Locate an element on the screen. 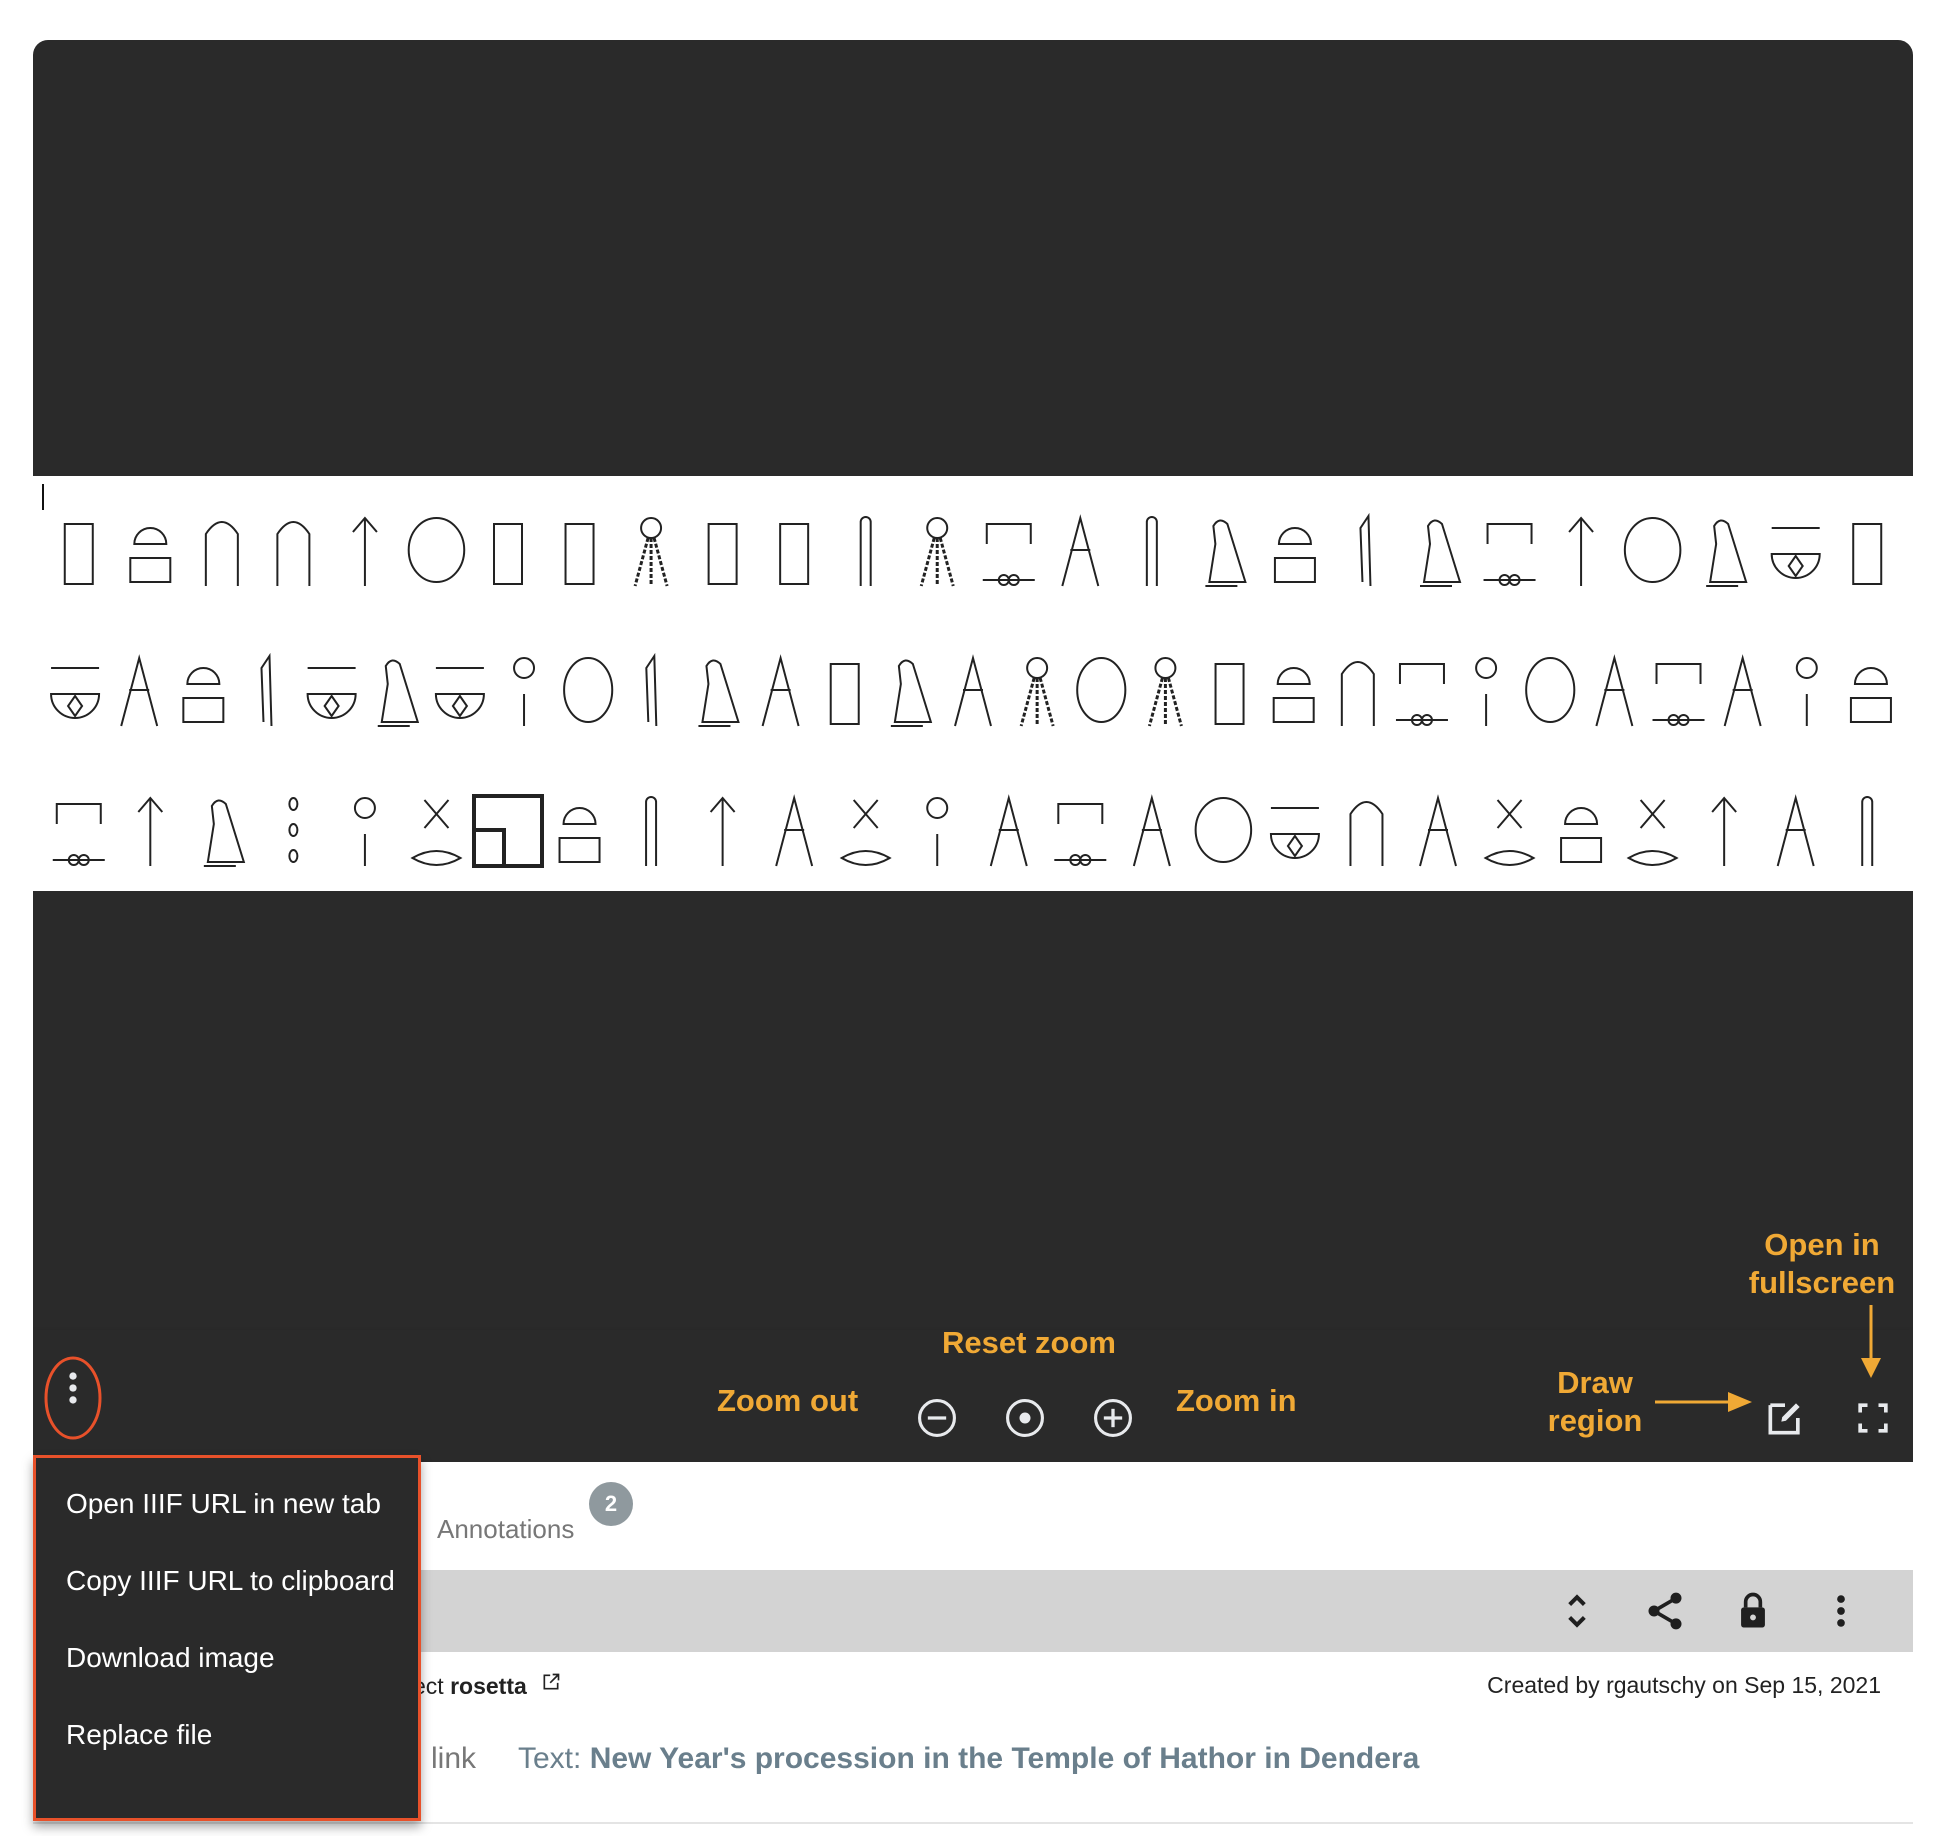 The image size is (1944, 1836). glyph-bread-pair is located at coordinates (203, 695).